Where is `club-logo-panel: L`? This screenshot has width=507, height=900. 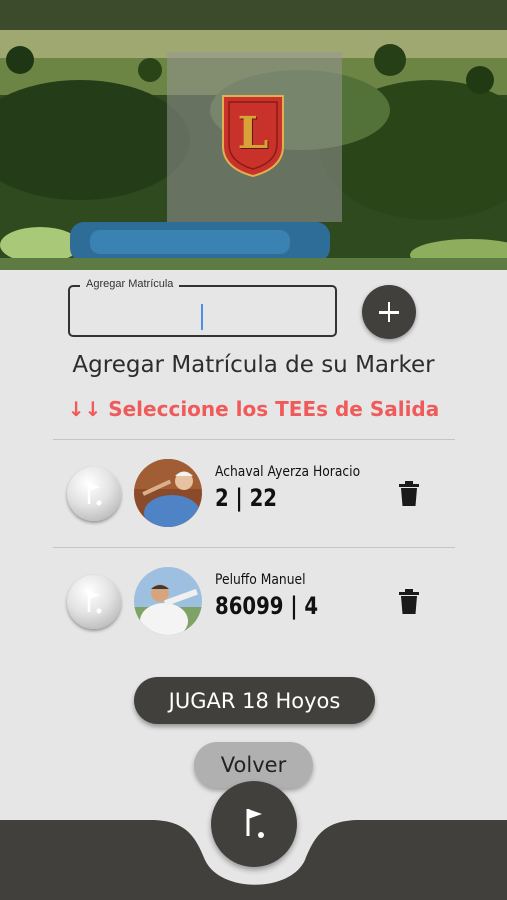 club-logo-panel: L is located at coordinates (254, 137).